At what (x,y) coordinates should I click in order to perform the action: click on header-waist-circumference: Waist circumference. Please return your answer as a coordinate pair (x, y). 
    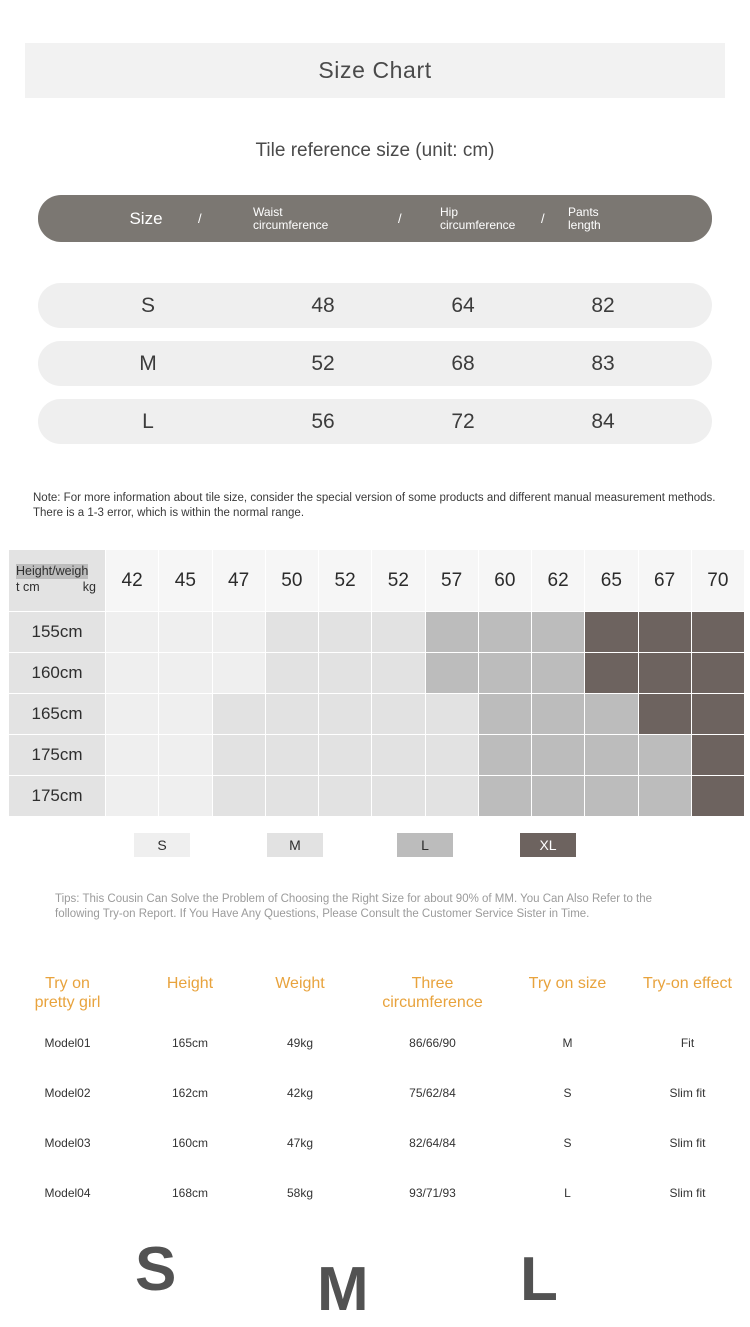
    Looking at the image, I should click on (313, 218).